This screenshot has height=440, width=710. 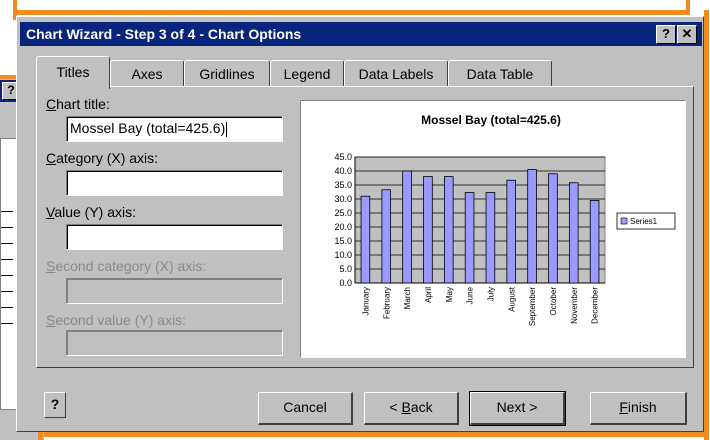 I want to click on x-tick-label: September, so click(x=532, y=306).